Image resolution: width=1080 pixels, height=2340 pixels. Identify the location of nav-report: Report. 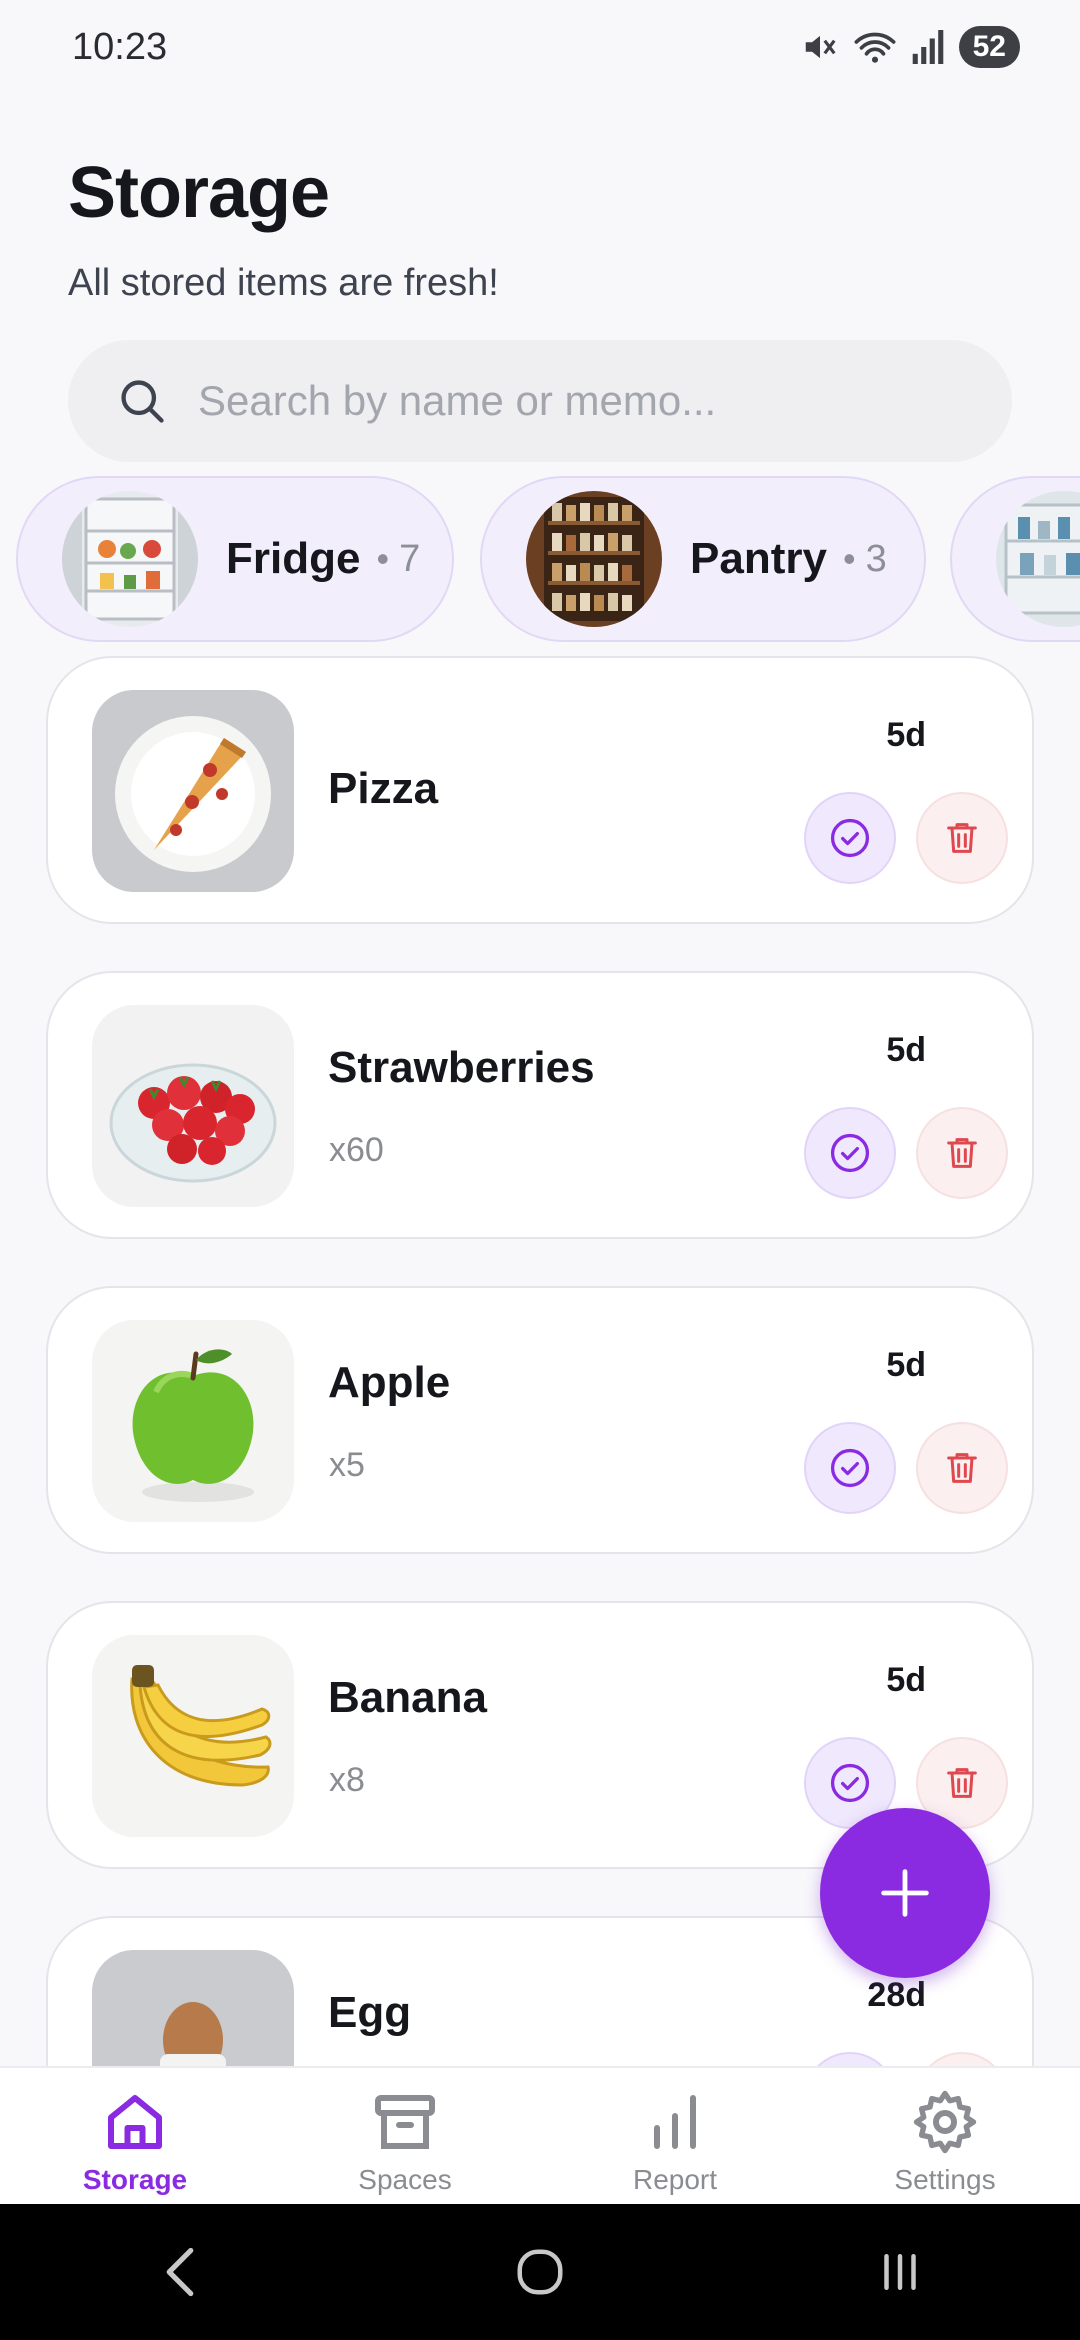
(675, 2136).